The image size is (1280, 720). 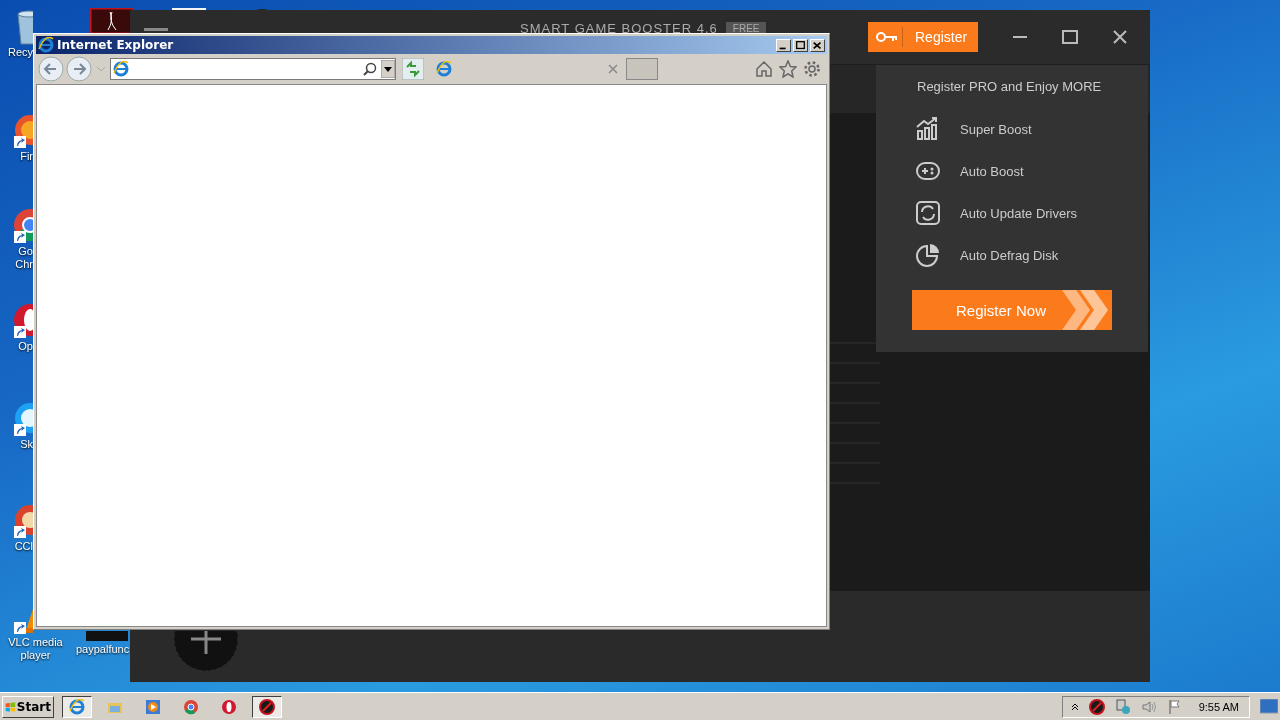 I want to click on icon-label: Op, so click(x=26, y=346).